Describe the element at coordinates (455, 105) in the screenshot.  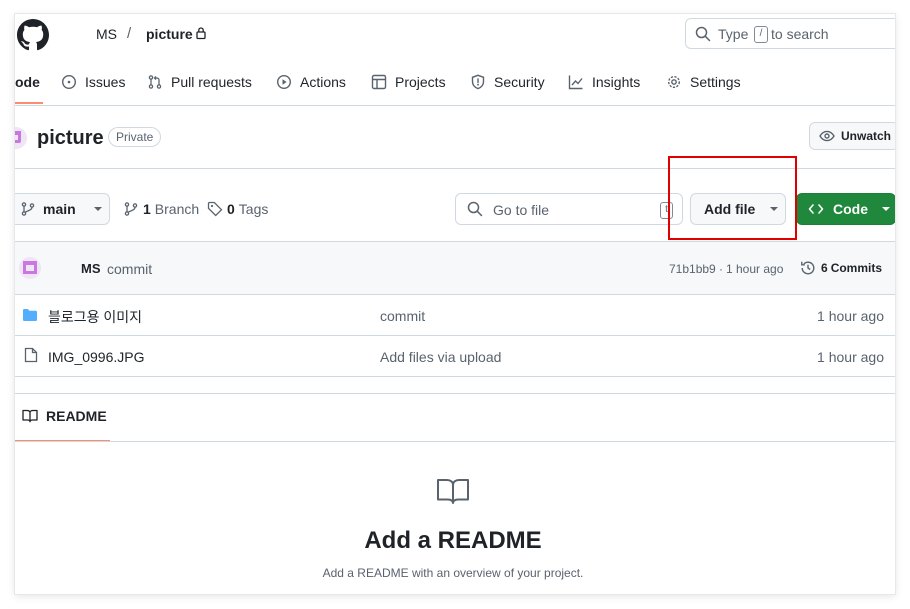
I see `nav-divider` at that location.